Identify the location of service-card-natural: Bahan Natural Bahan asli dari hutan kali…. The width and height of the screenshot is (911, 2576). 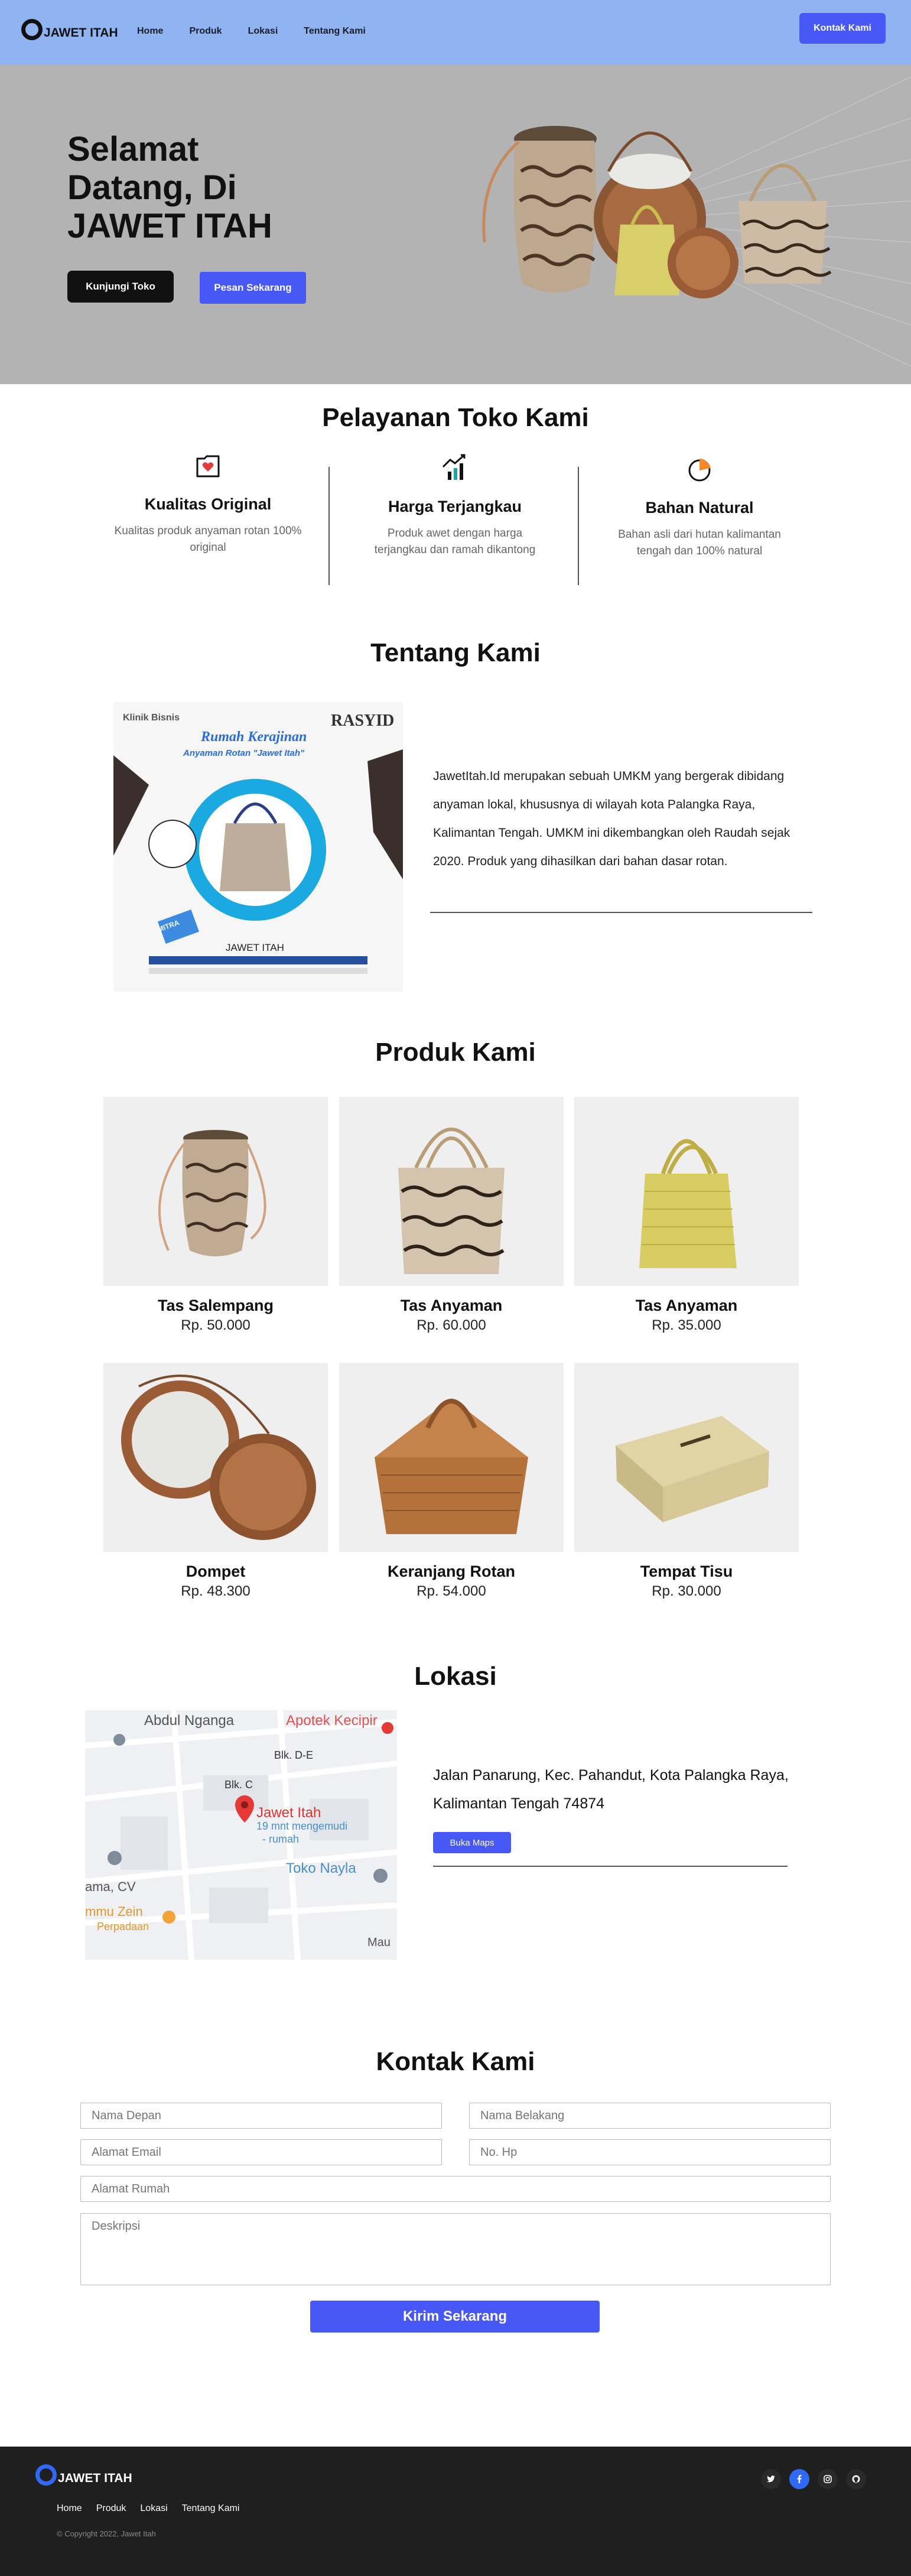
(699, 507).